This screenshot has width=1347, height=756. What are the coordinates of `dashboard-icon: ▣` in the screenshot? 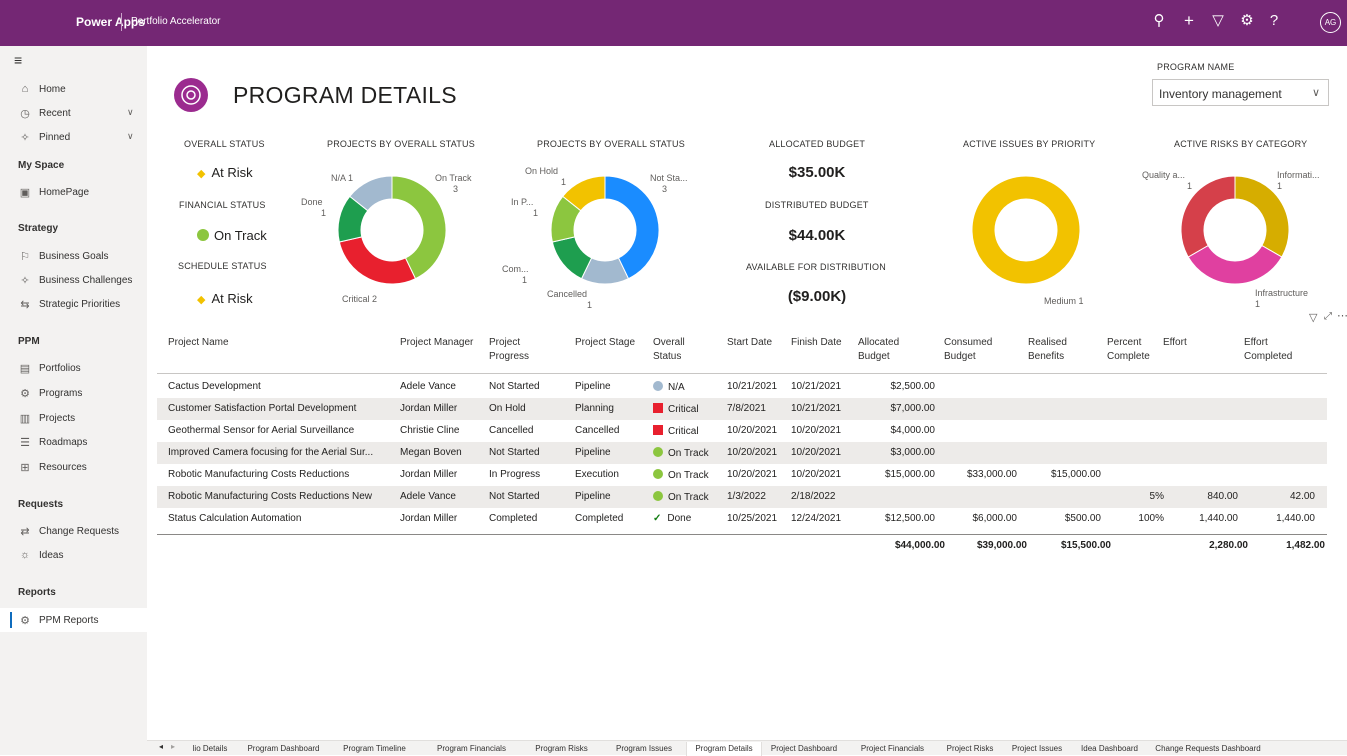 It's located at (25, 193).